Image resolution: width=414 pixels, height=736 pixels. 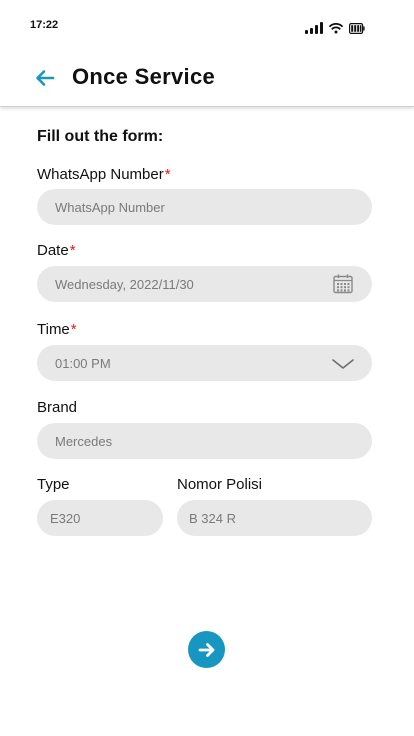 I want to click on date-label: Date*, so click(x=56, y=250).